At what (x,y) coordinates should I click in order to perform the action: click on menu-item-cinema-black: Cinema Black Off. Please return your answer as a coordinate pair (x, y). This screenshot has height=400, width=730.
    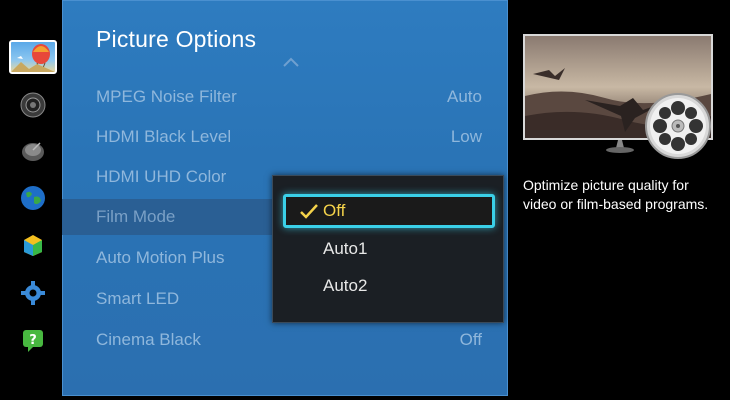
    Looking at the image, I should click on (285, 340).